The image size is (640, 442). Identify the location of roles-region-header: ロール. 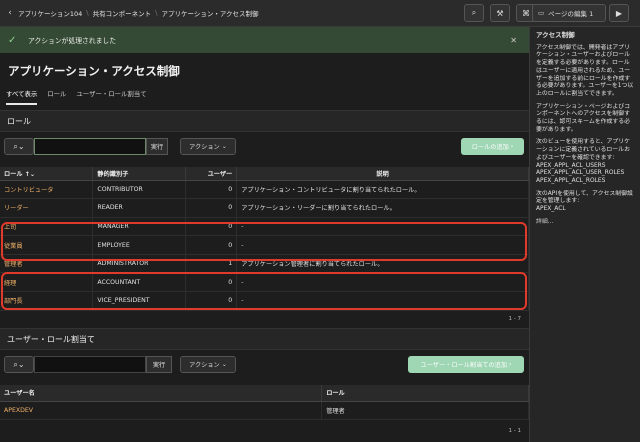
(264, 121).